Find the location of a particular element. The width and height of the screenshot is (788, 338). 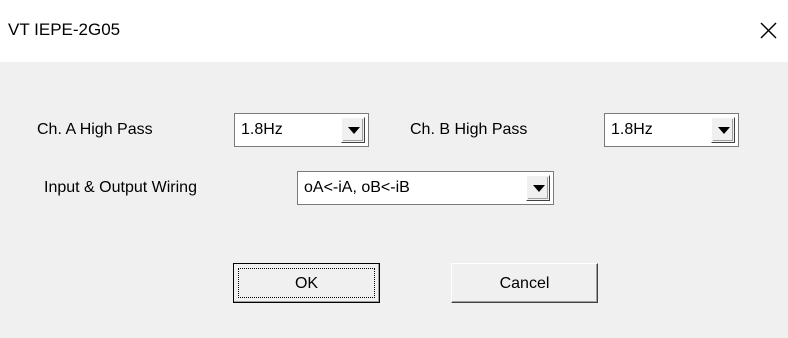

wiring-select: oA<-iA, oB<-iB is located at coordinates (425, 188).